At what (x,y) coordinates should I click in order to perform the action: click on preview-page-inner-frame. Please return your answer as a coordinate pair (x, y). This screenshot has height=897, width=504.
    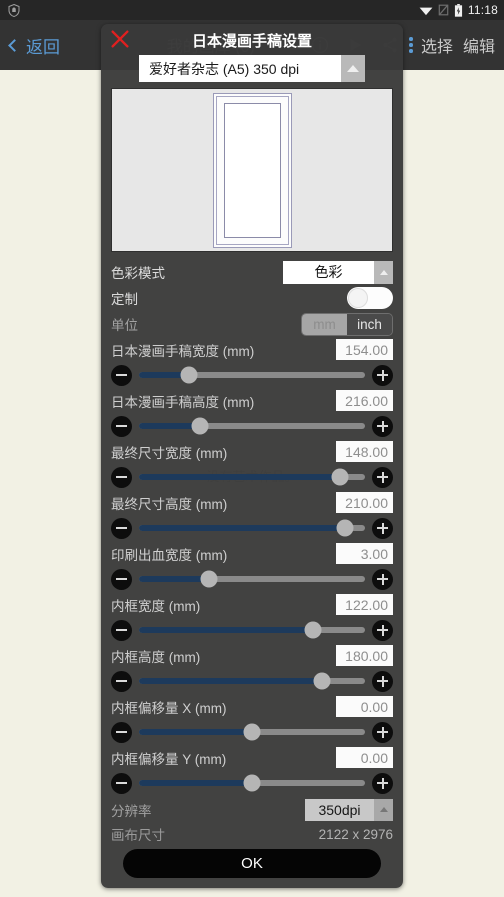
    Looking at the image, I should click on (252, 170).